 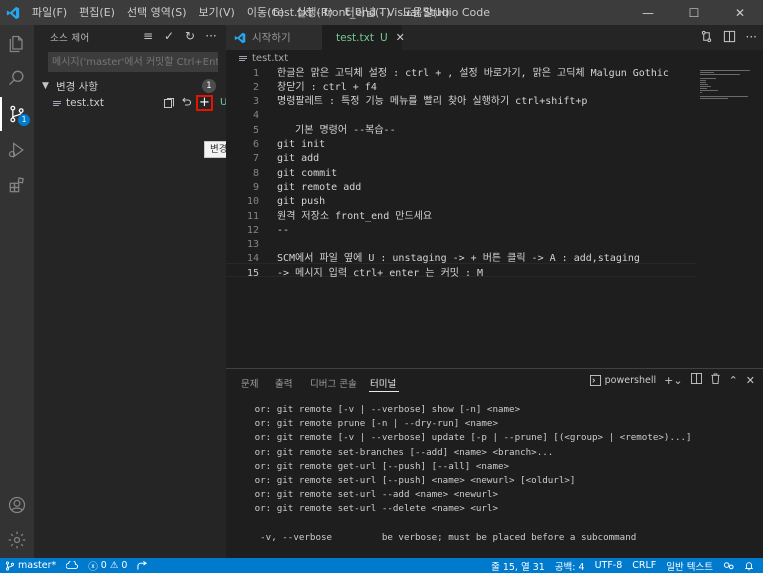 What do you see at coordinates (570, 566) in the screenshot?
I see `indentation: 공백: 4` at bounding box center [570, 566].